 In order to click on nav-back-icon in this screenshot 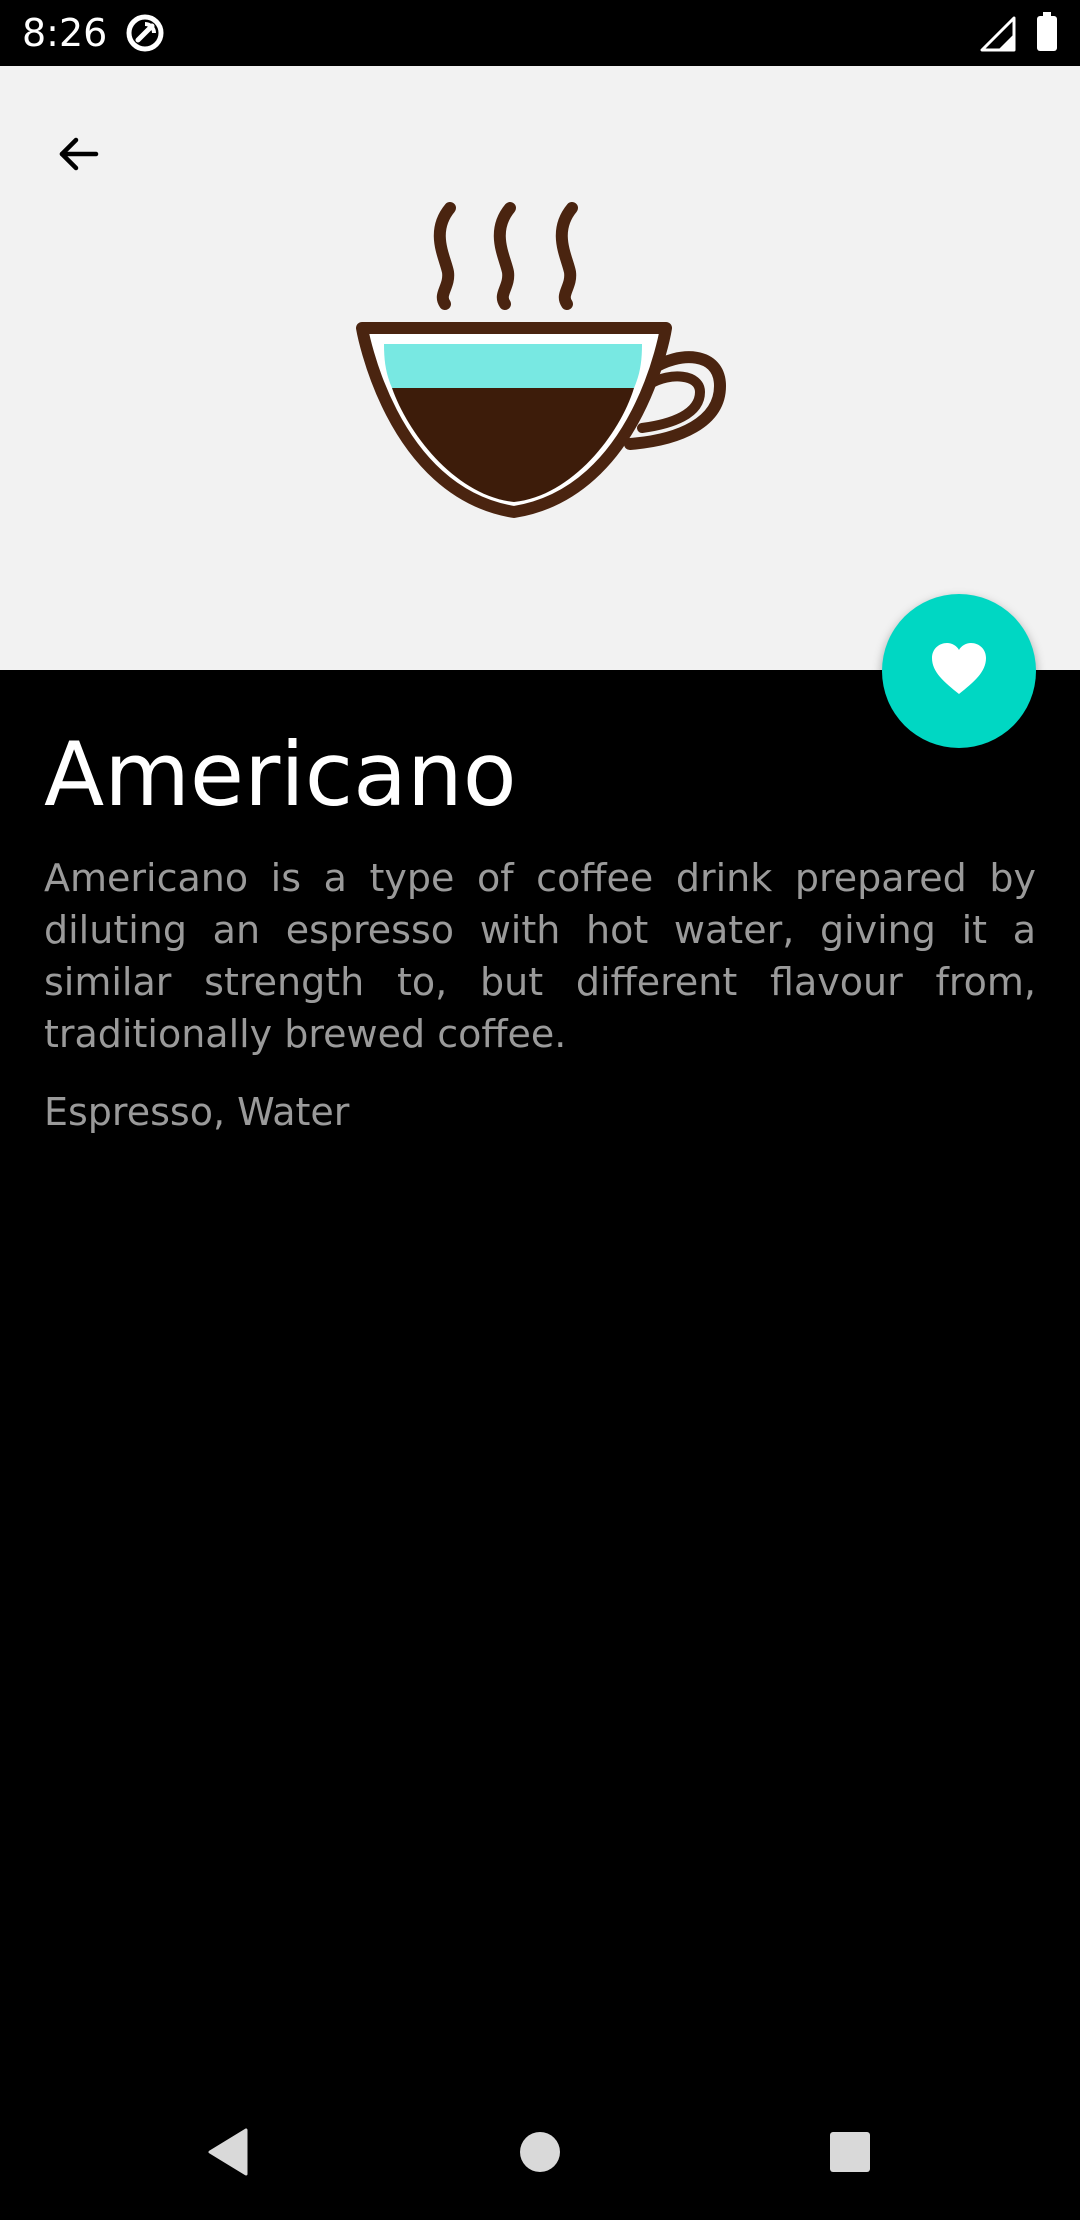, I will do `click(228, 2154)`.